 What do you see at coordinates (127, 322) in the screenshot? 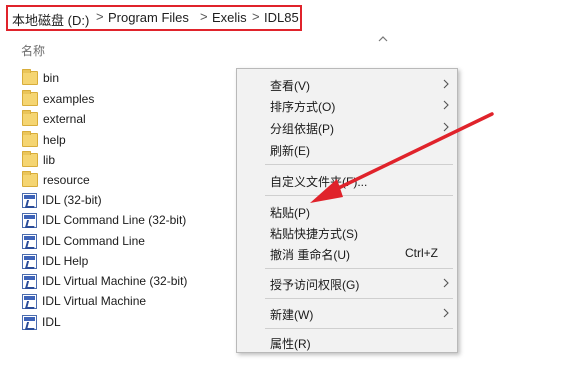
I see `list-item-shortcut: IDL` at bounding box center [127, 322].